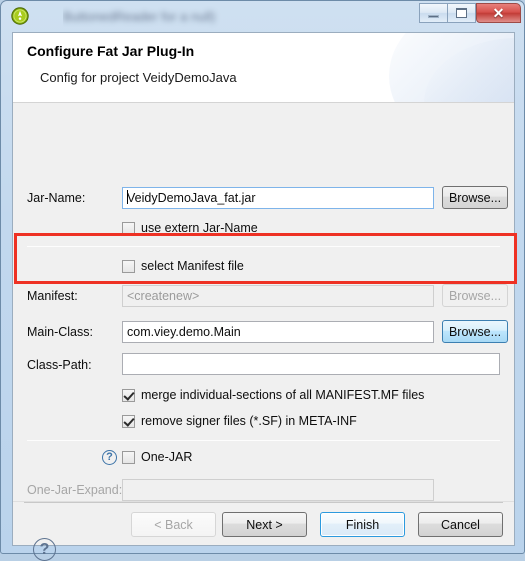 Image resolution: width=525 pixels, height=561 pixels. I want to click on use-extern-jar-name-checkbox, so click(128, 228).